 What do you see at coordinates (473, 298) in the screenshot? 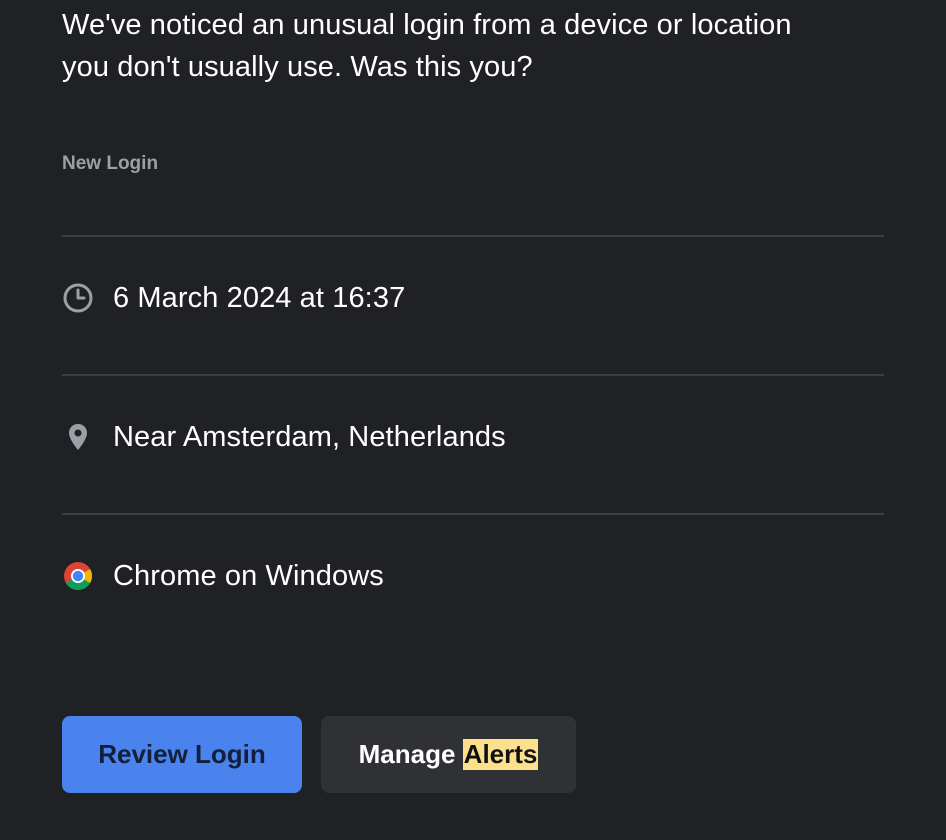
I see `login-time-row: 6 March 2024 at 16:37` at bounding box center [473, 298].